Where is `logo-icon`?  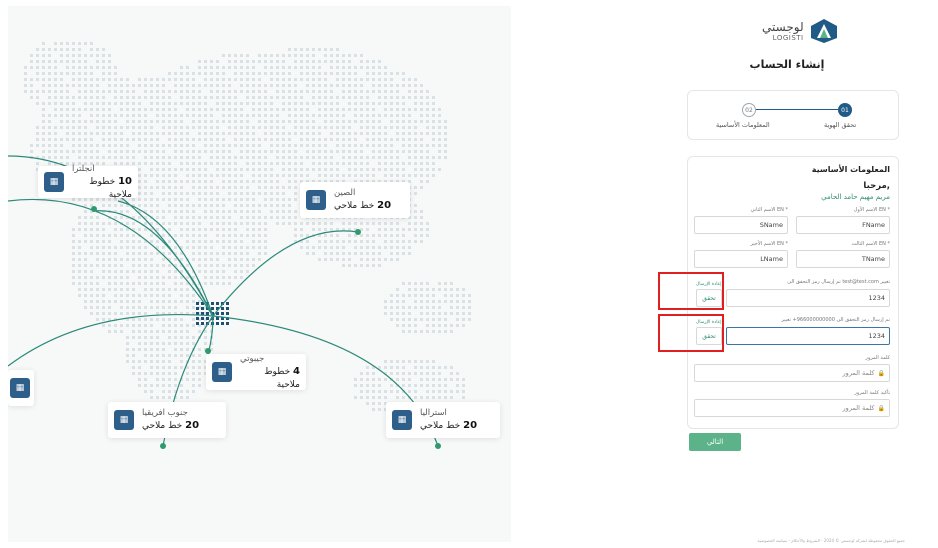
logo-icon is located at coordinates (823, 31).